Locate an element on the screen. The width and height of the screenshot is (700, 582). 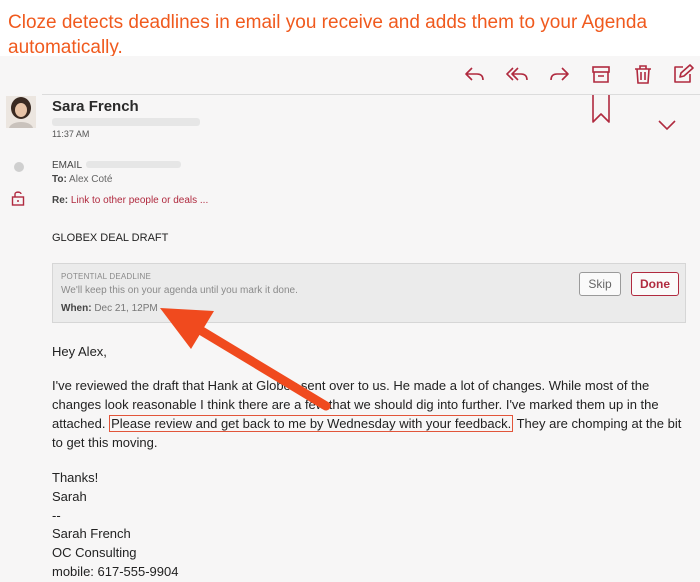
lock-icon is located at coordinates (18, 198).